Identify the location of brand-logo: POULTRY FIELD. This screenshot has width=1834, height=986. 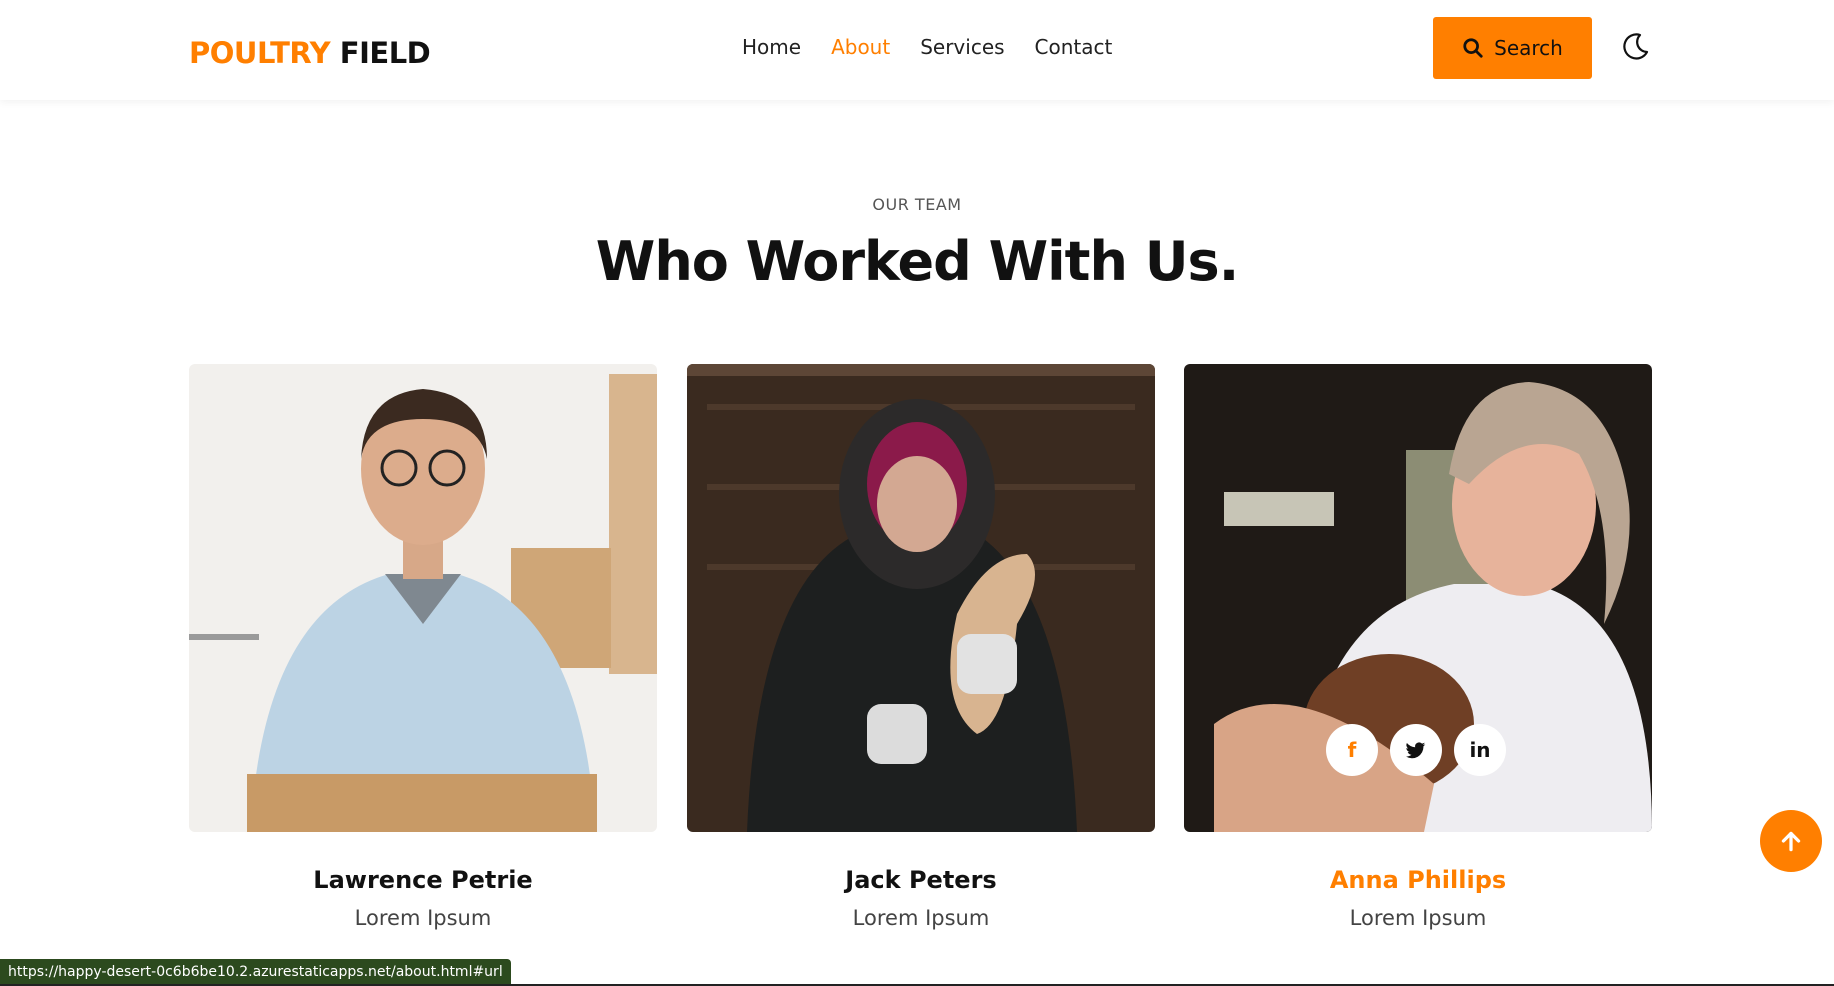
(310, 53).